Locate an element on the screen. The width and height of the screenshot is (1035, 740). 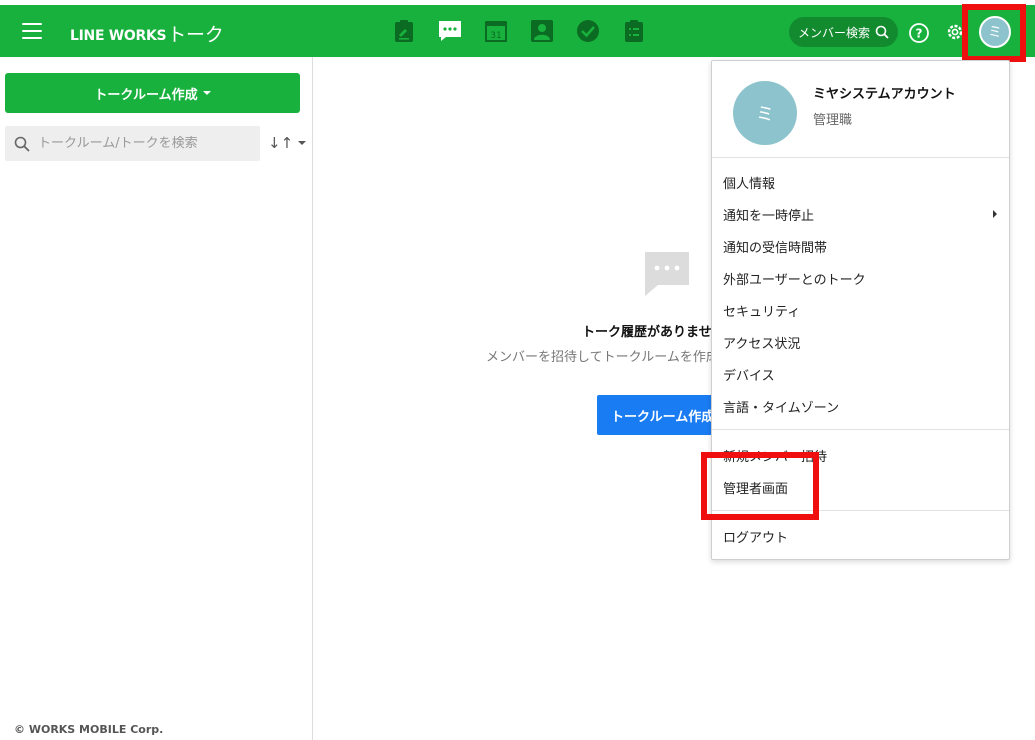
board-icon is located at coordinates (404, 31).